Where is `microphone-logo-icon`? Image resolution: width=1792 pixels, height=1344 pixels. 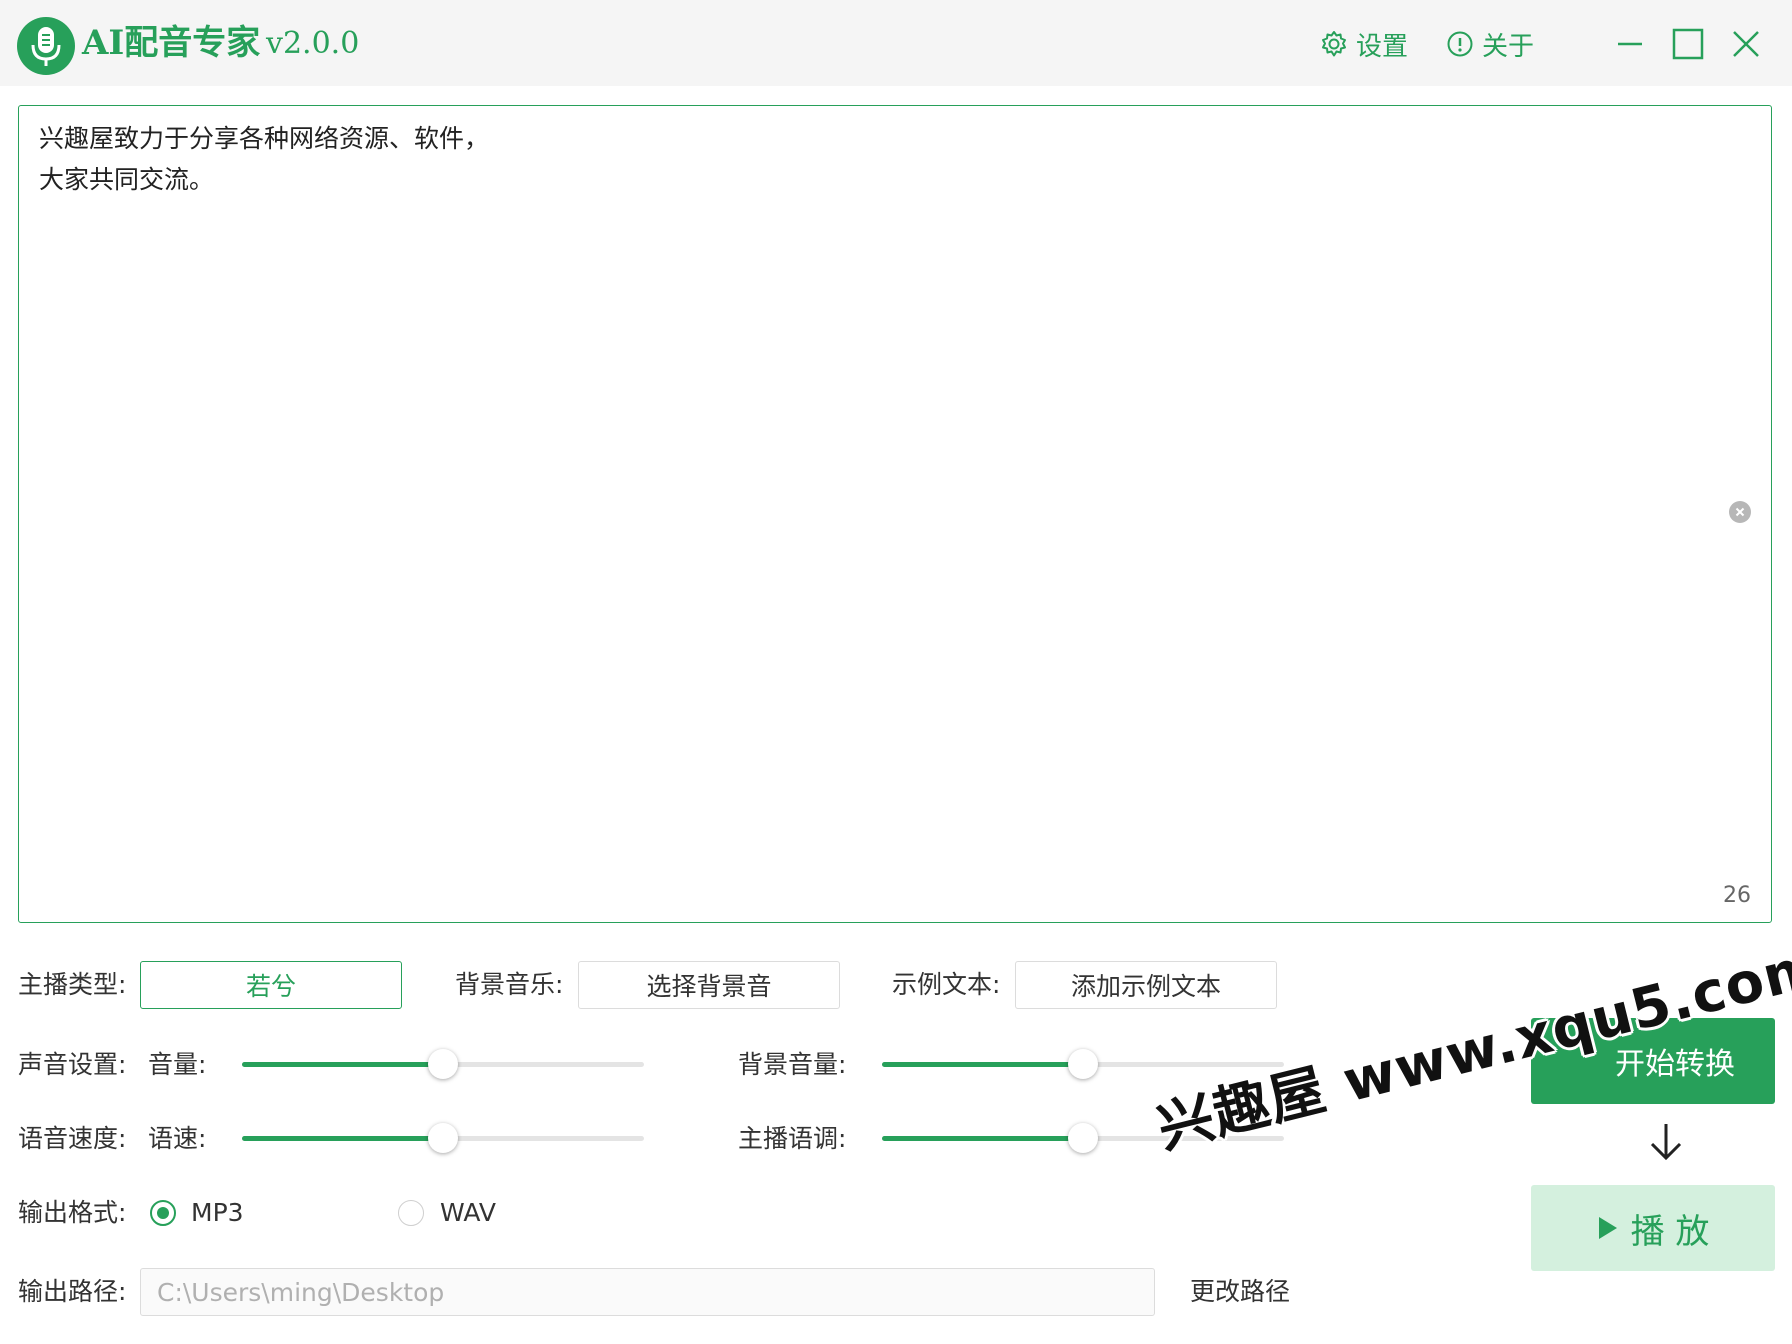
microphone-logo-icon is located at coordinates (46, 46).